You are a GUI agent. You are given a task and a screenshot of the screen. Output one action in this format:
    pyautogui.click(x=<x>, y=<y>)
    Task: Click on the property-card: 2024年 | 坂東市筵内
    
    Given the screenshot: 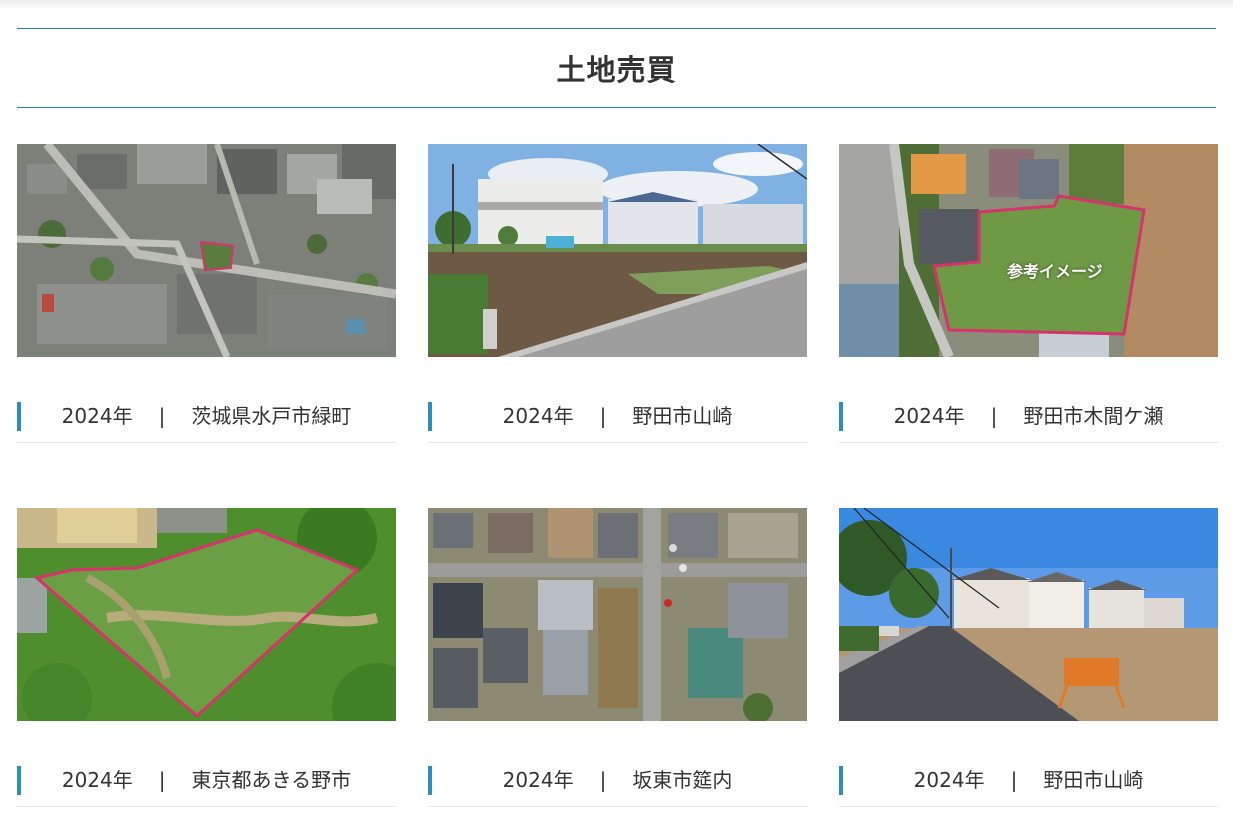 What is the action you would take?
    pyautogui.click(x=617, y=658)
    